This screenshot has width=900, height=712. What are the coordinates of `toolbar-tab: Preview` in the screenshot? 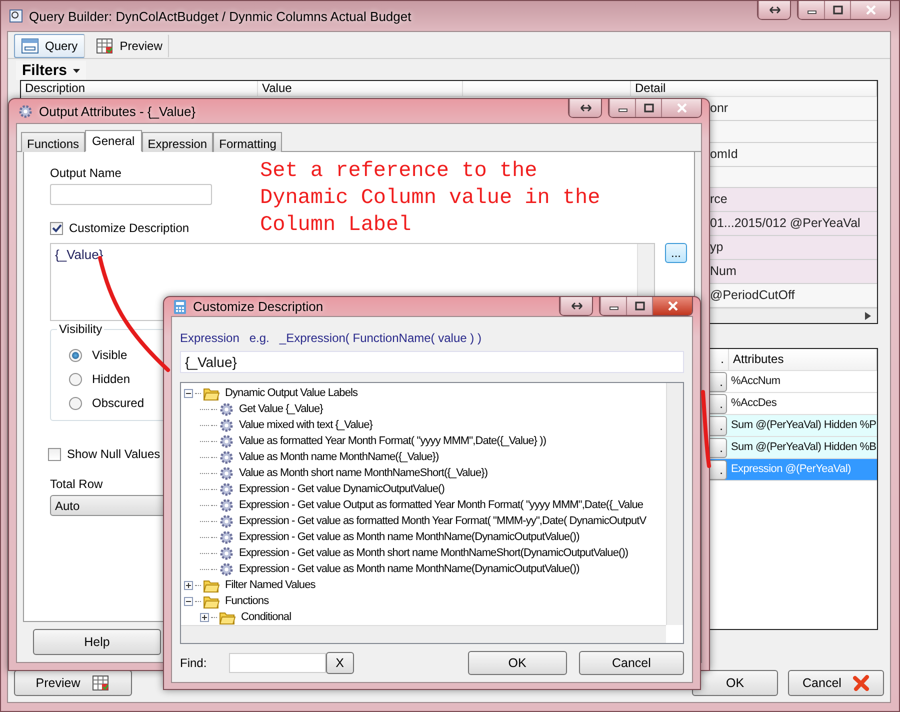 It's located at (129, 46).